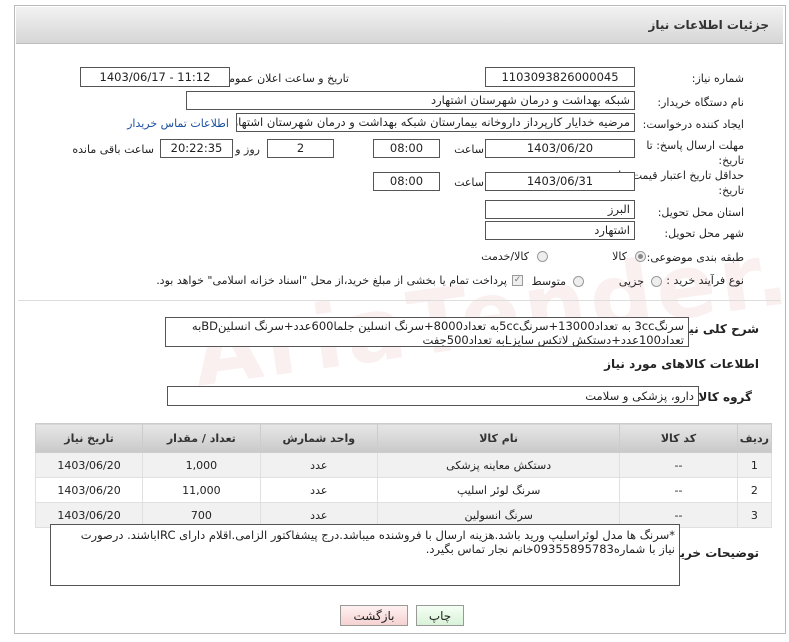 This screenshot has height=642, width=789. What do you see at coordinates (247, 149) in the screenshot?
I see `days-label: روز و` at bounding box center [247, 149].